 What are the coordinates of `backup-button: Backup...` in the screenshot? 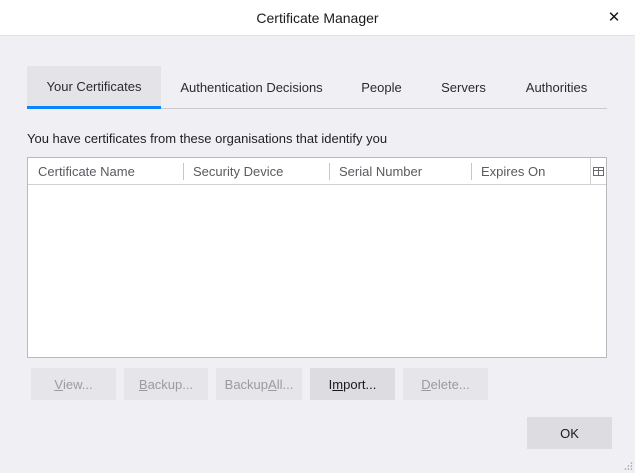 It's located at (166, 384).